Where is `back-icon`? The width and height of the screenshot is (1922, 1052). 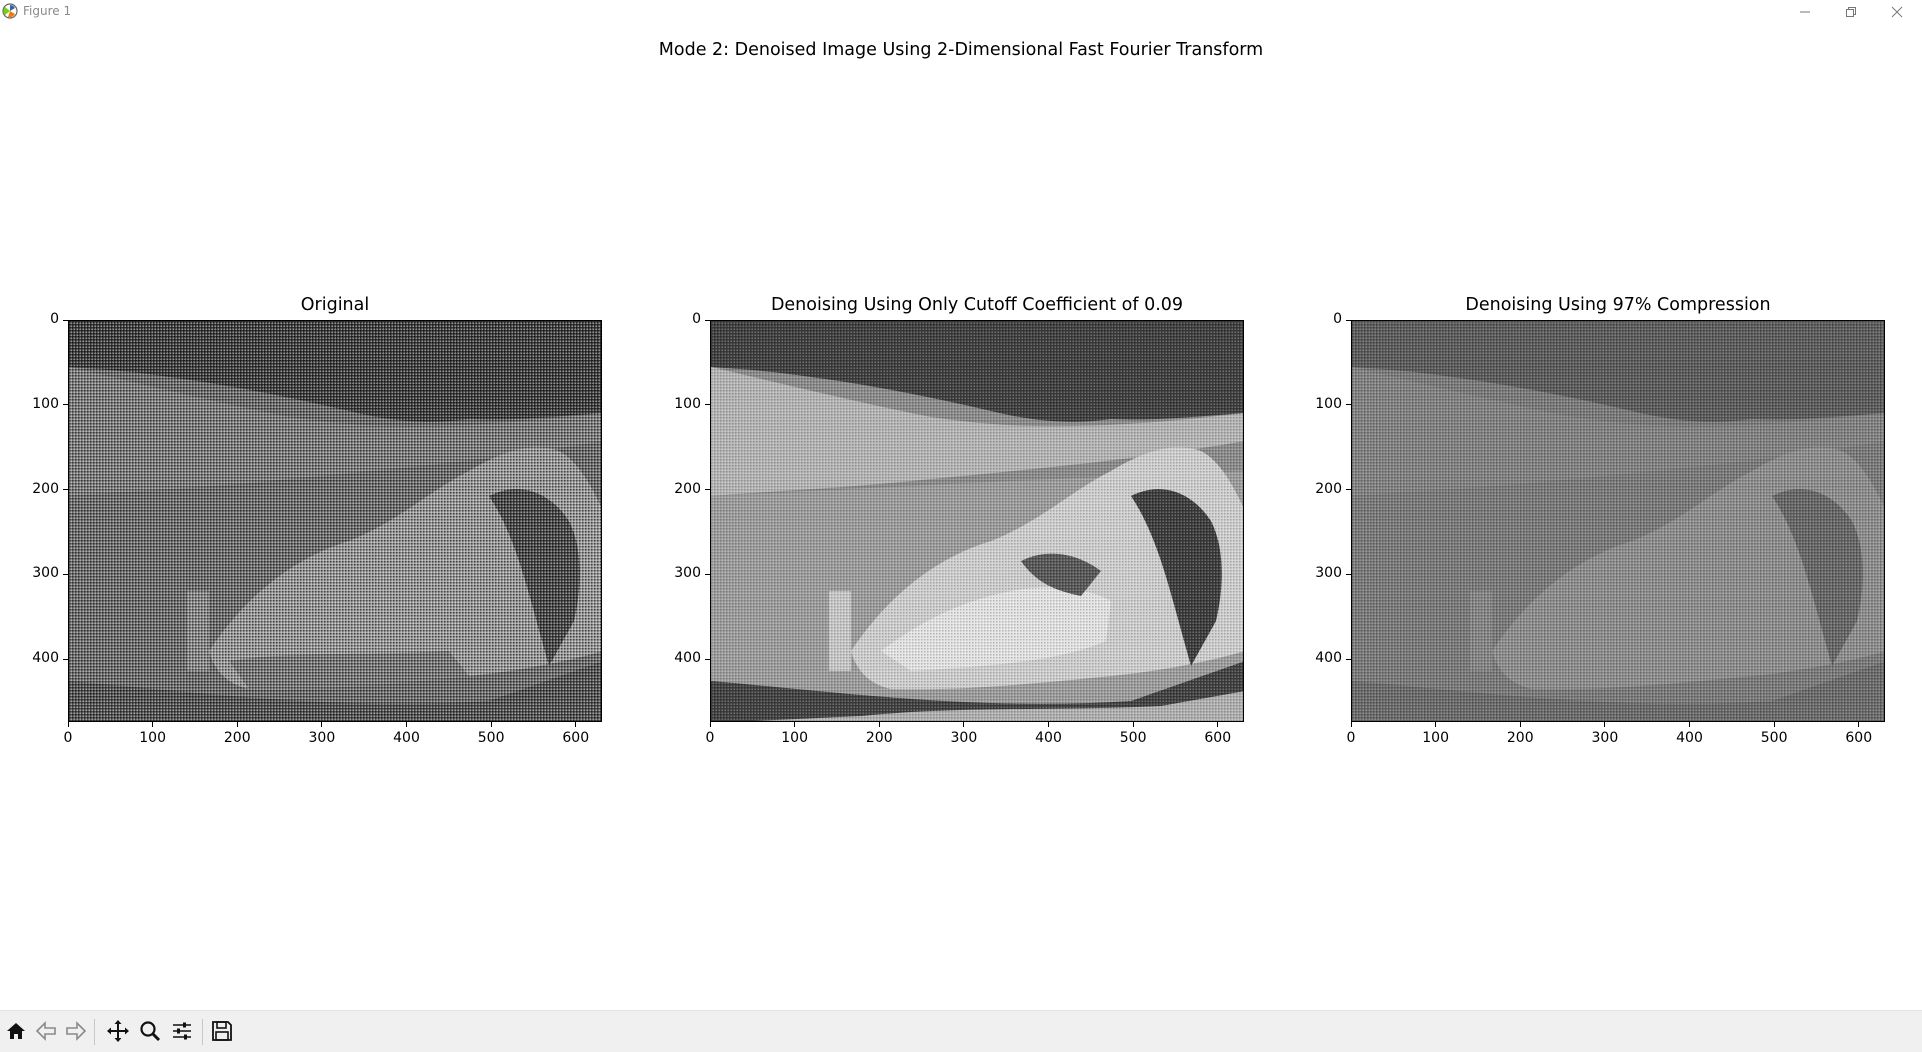
back-icon is located at coordinates (45, 1031).